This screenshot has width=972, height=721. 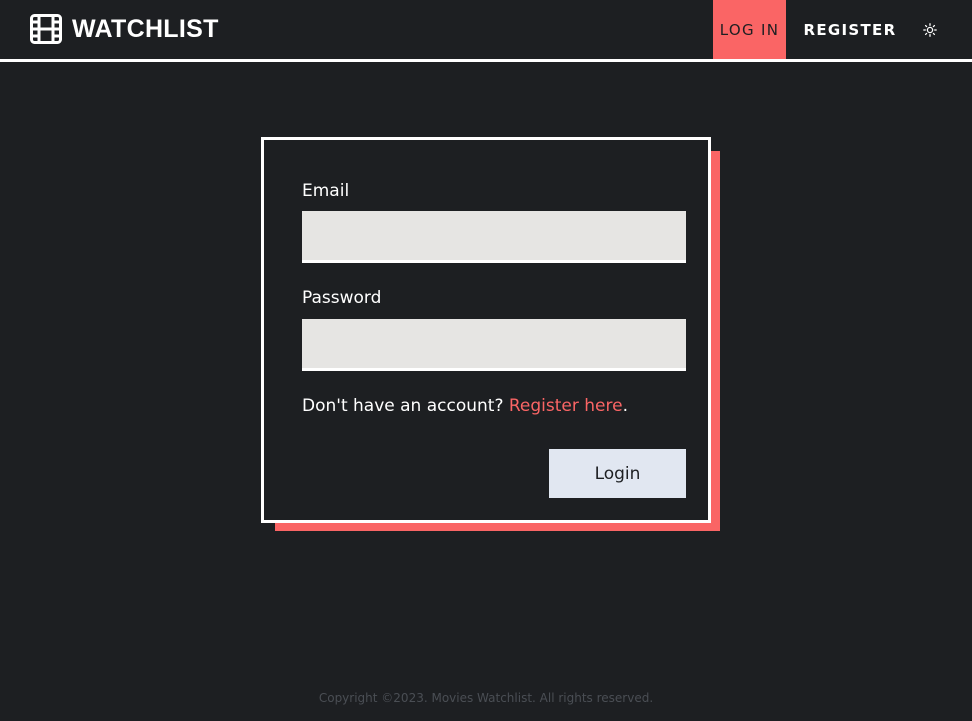 What do you see at coordinates (494, 237) in the screenshot?
I see `email-field` at bounding box center [494, 237].